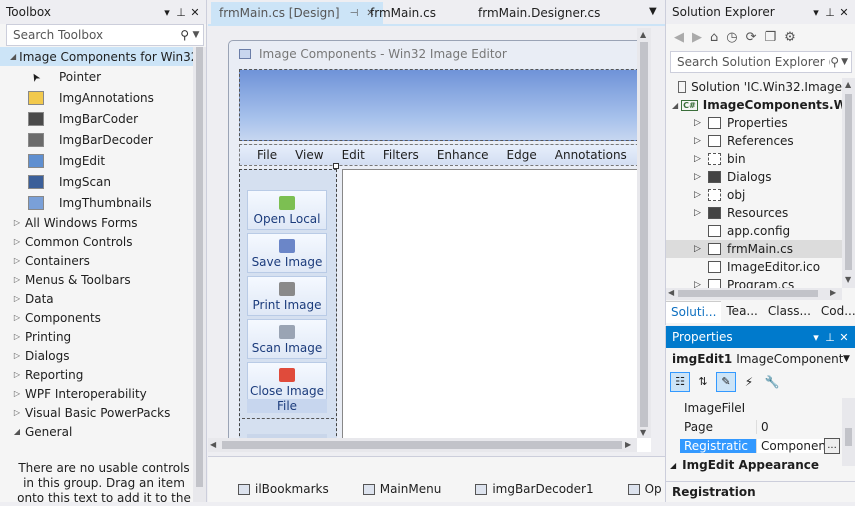  What do you see at coordinates (96, 374) in the screenshot?
I see `toolbox-group: ▷ Reporting` at bounding box center [96, 374].